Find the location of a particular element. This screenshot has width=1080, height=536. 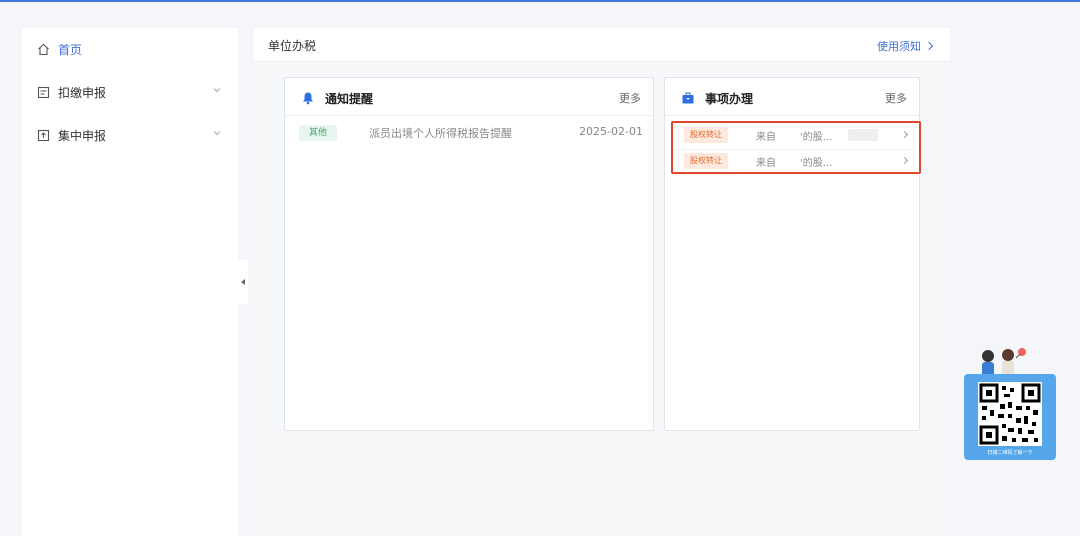

notice-date: 2025-02-01 is located at coordinates (611, 131).